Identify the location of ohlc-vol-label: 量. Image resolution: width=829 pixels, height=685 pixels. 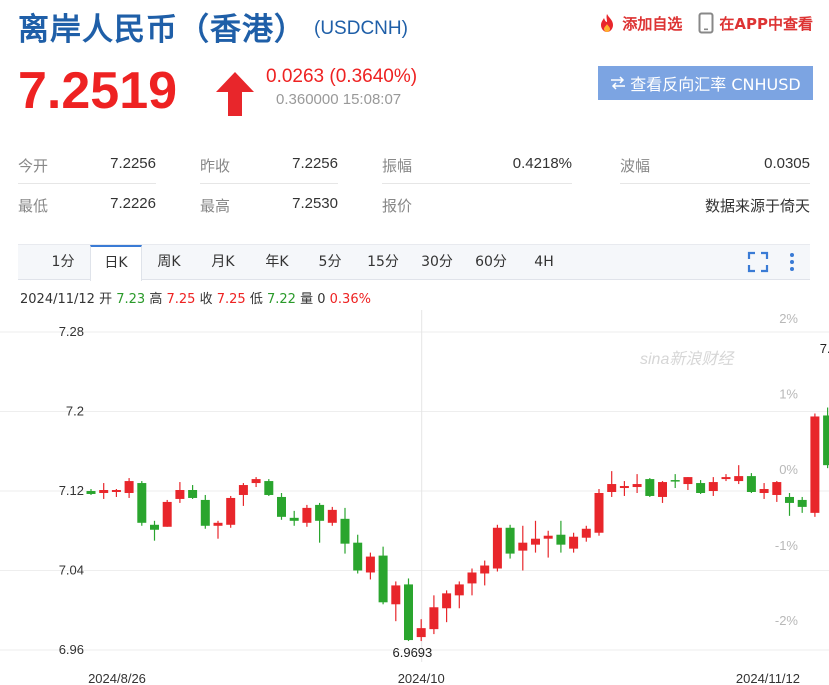
(307, 299).